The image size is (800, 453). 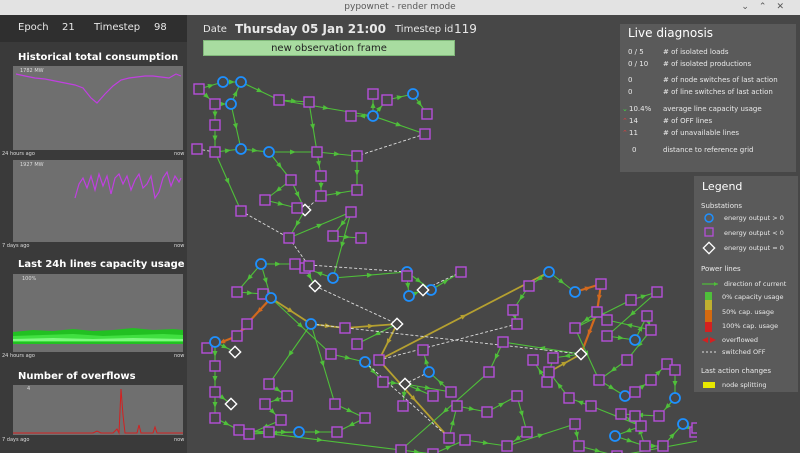 I want to click on maximize-icon: ⌃, so click(x=768, y=7).